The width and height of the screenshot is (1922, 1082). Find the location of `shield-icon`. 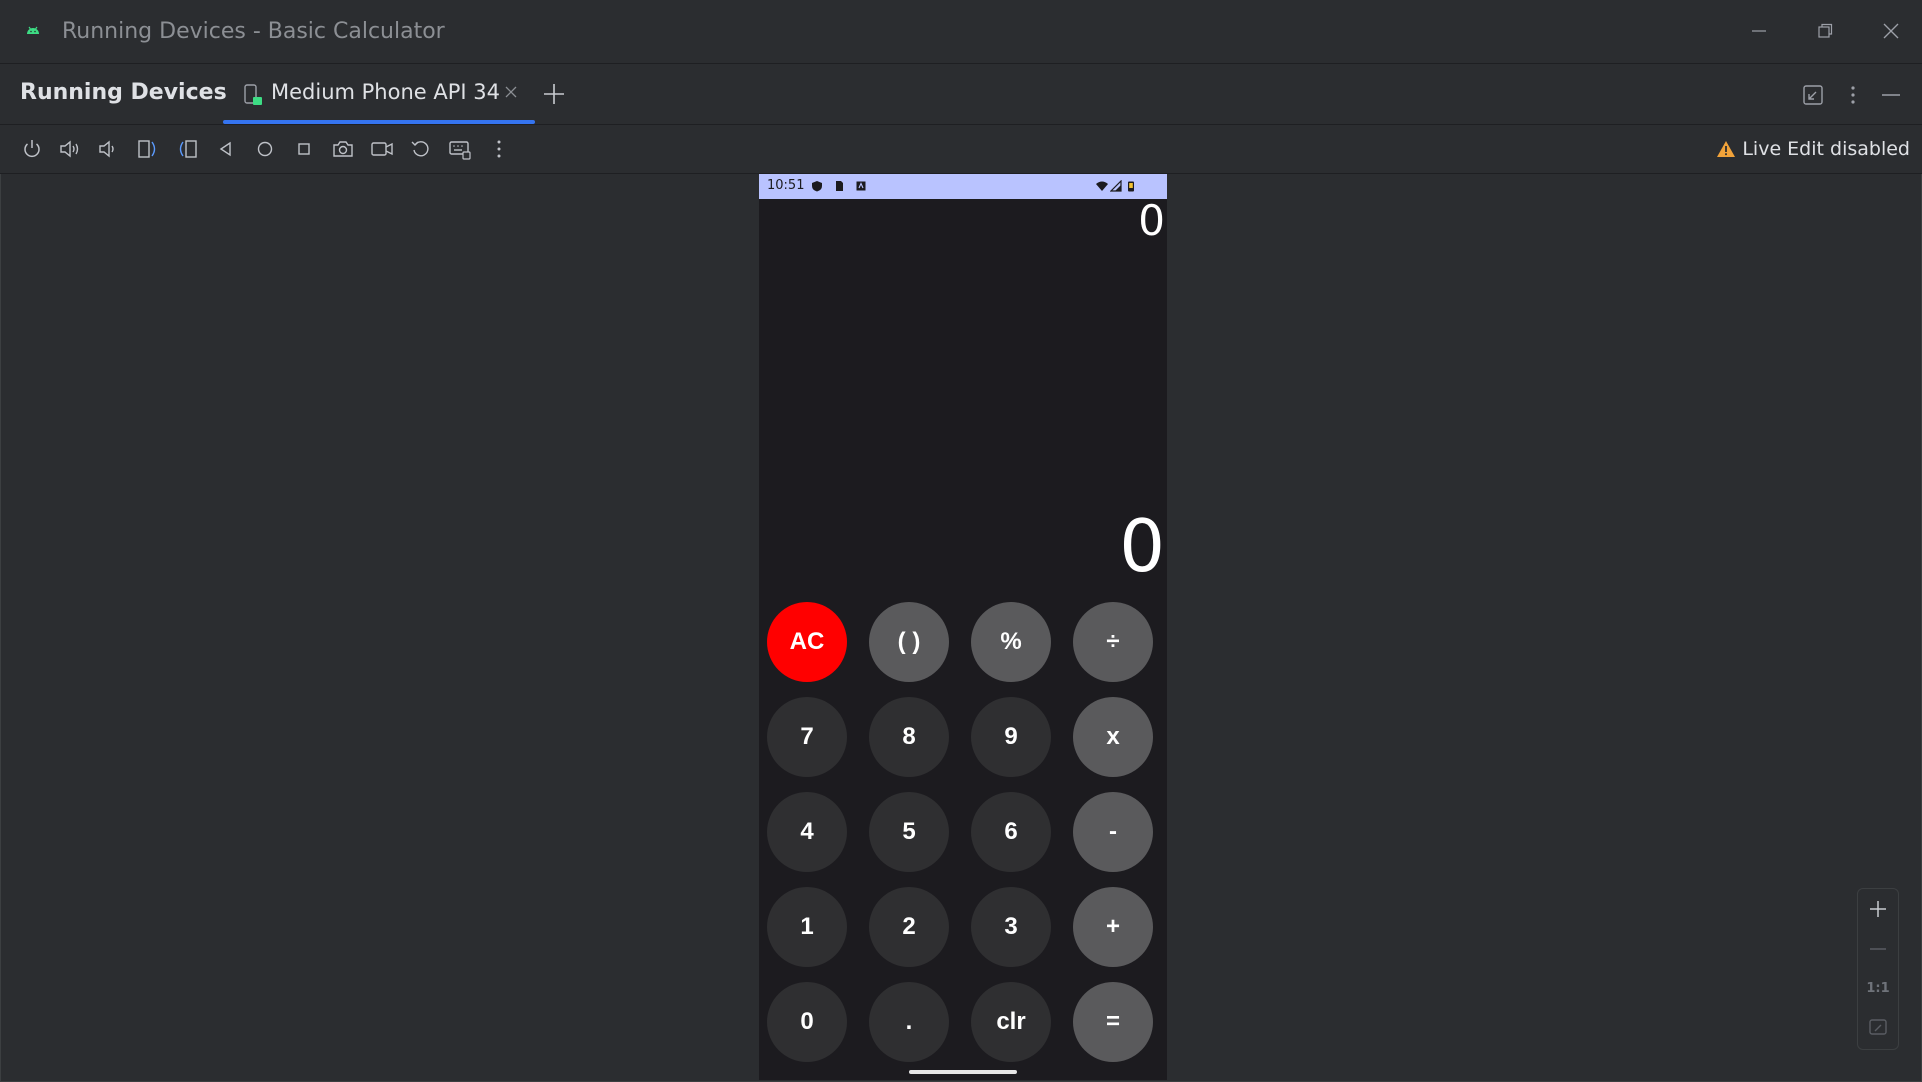

shield-icon is located at coordinates (817, 186).